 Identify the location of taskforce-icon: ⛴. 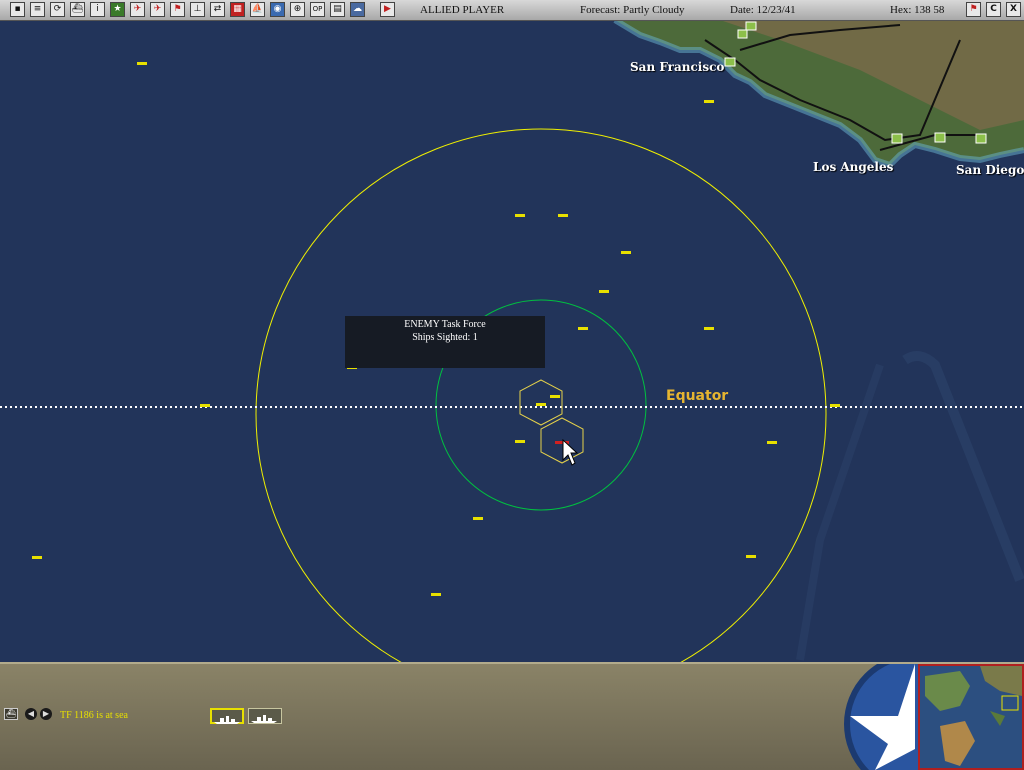
(11, 714).